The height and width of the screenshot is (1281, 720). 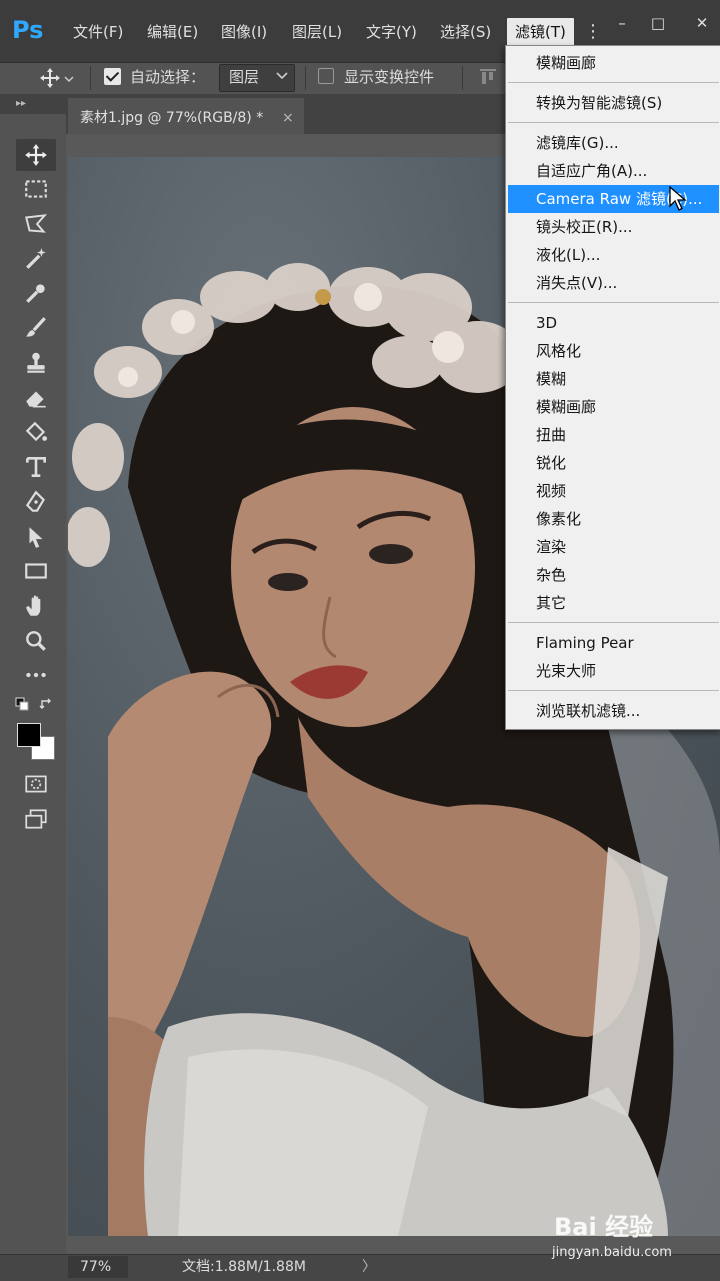 I want to click on collapse-panel-icon: ▸▸, so click(x=21, y=103).